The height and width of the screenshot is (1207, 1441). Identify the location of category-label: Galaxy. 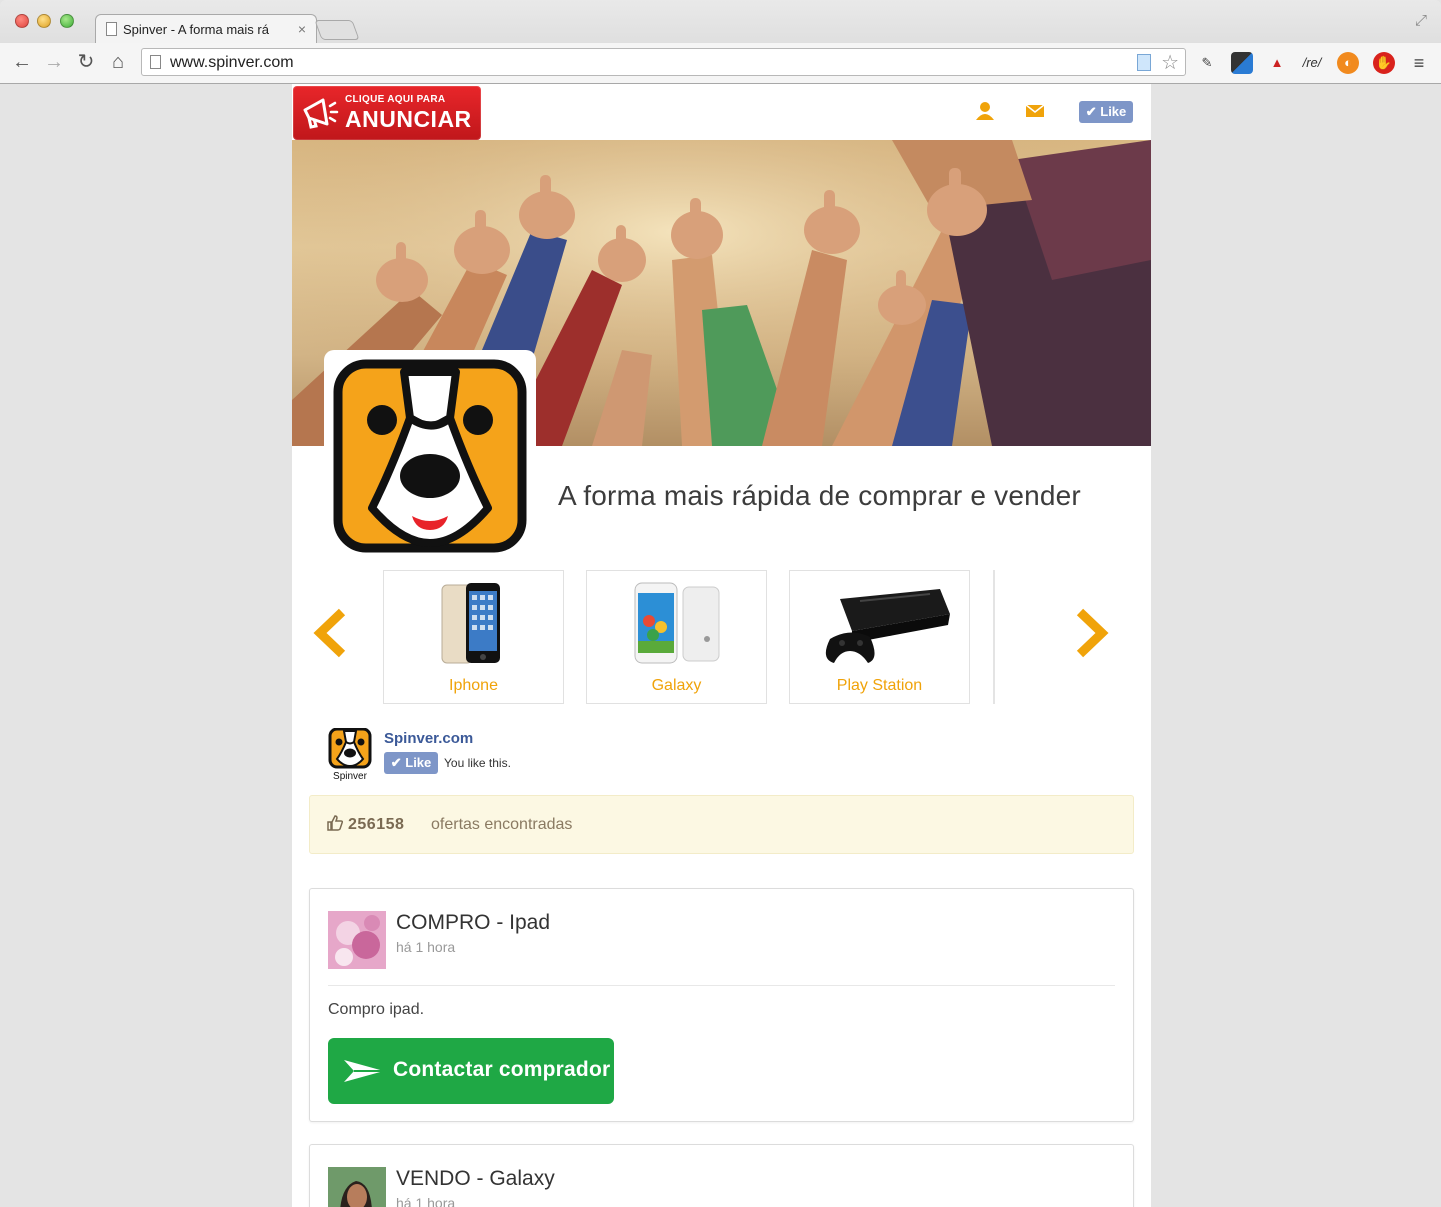
(676, 685).